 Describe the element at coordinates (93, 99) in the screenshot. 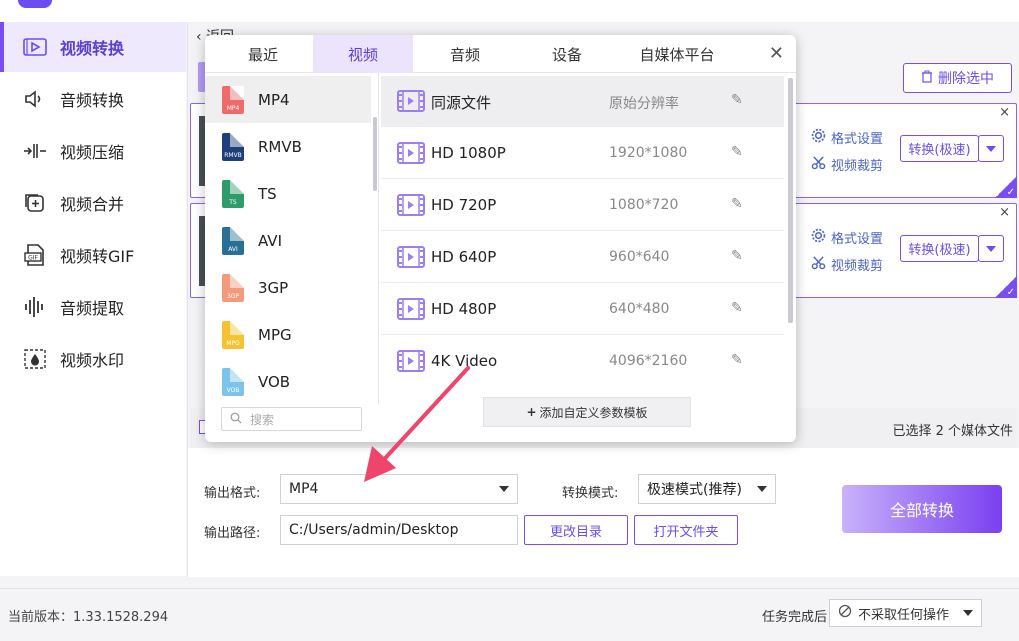

I see `sidebar-item-audio-convert: 音频转换` at that location.